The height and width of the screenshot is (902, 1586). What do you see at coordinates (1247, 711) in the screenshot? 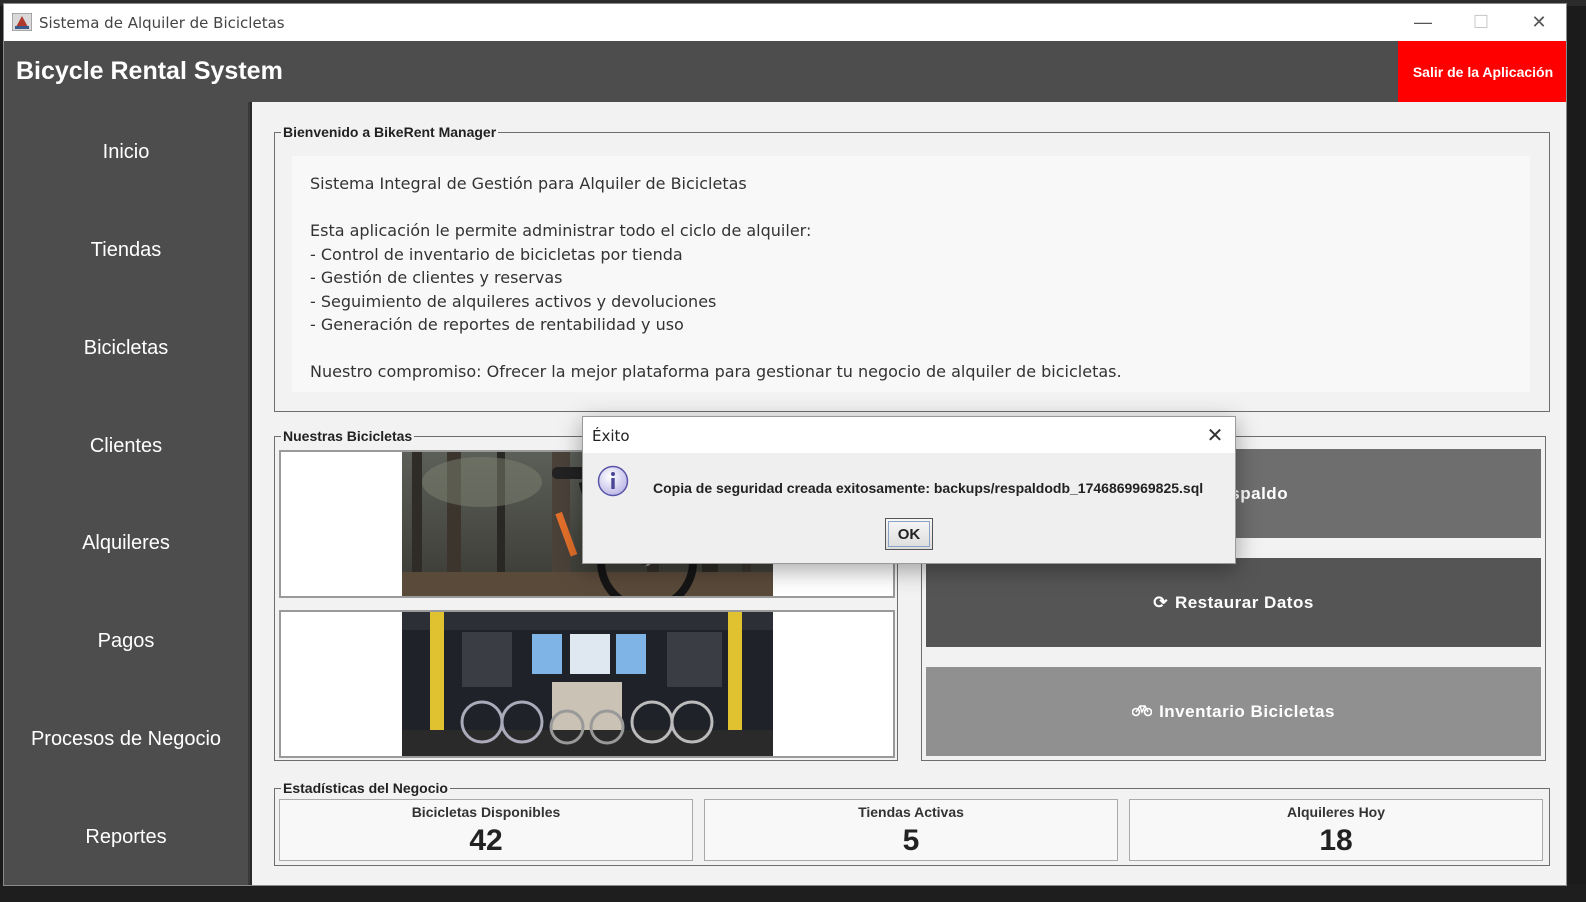
I see `bike-inventory-label: Inventario Bicicletas` at bounding box center [1247, 711].